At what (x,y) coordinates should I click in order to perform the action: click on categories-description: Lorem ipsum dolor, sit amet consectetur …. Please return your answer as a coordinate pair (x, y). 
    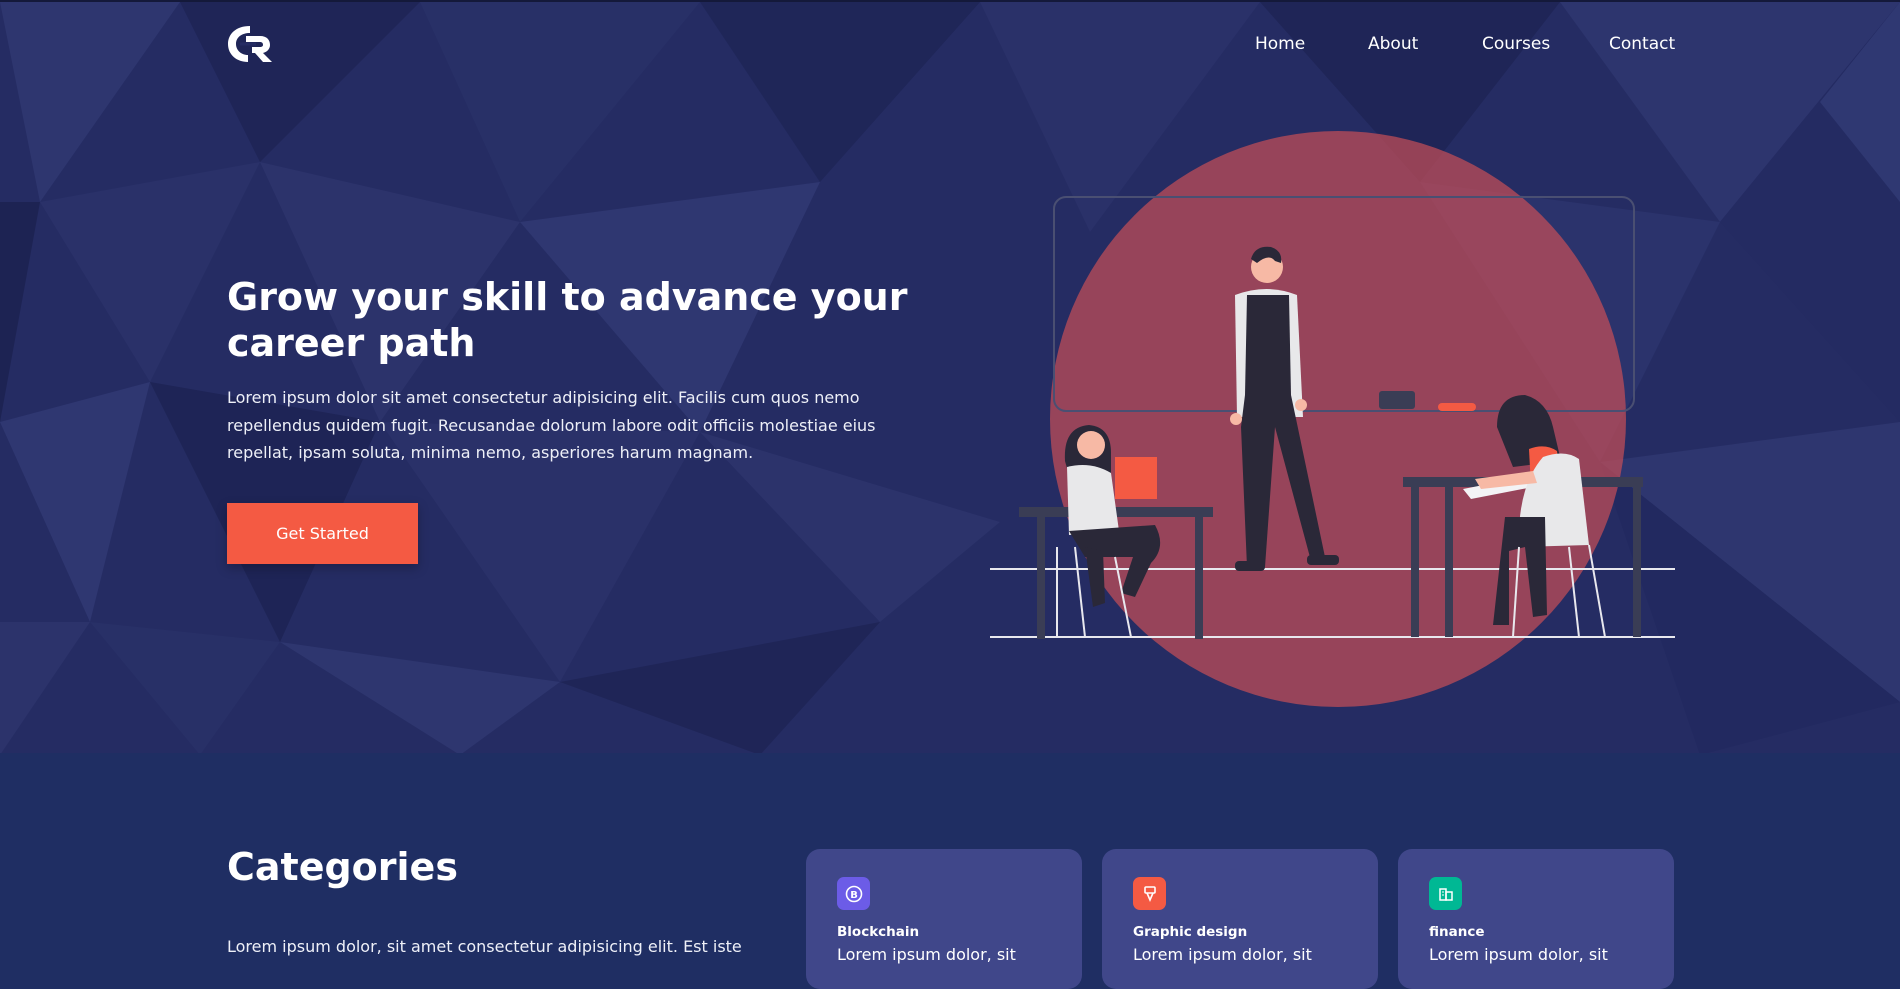
    Looking at the image, I should click on (484, 946).